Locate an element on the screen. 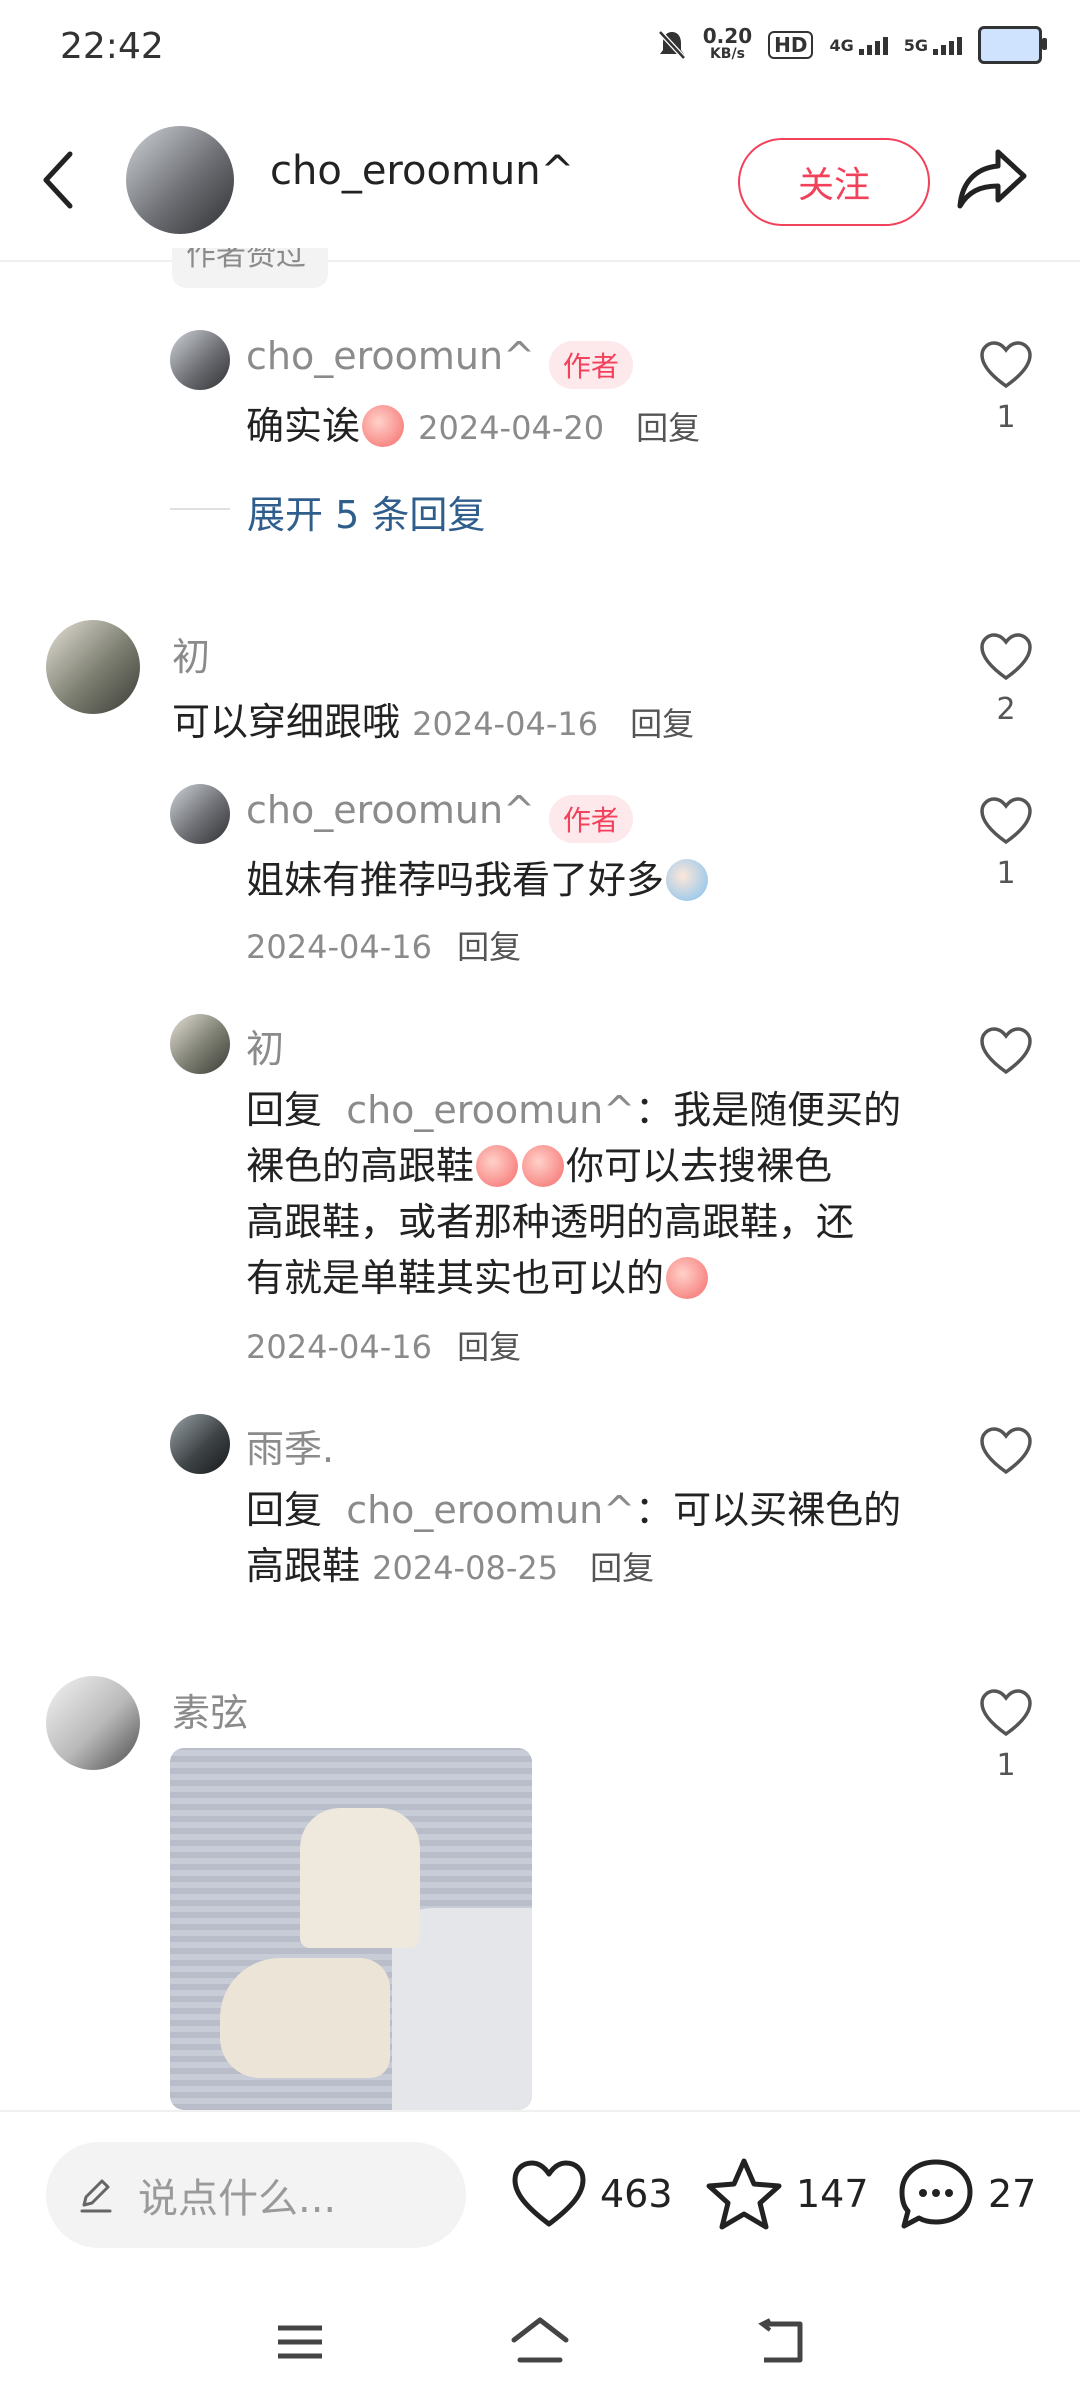  collect-total: 147 is located at coordinates (832, 2194).